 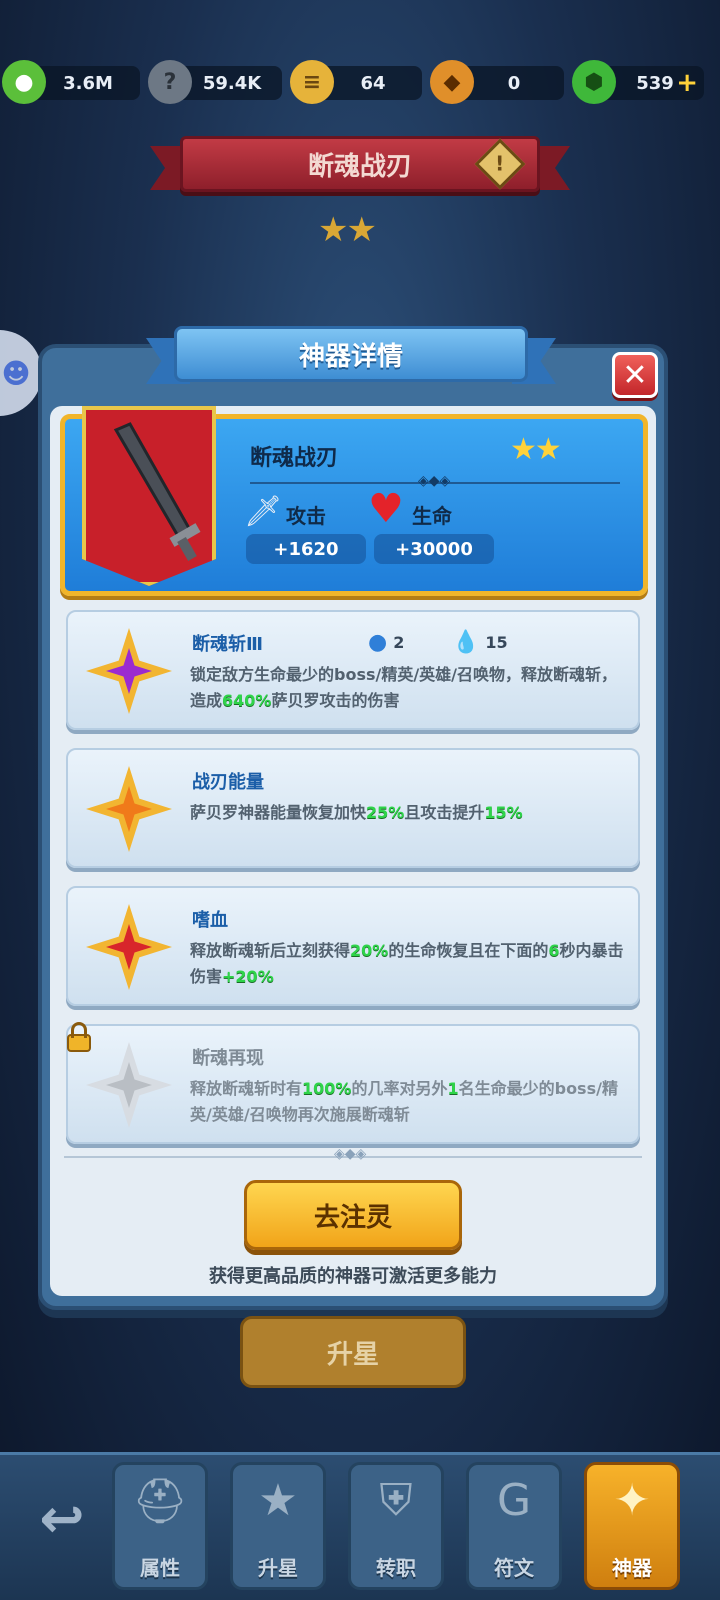 What do you see at coordinates (353, 1352) in the screenshot?
I see `star-up-button: 升星` at bounding box center [353, 1352].